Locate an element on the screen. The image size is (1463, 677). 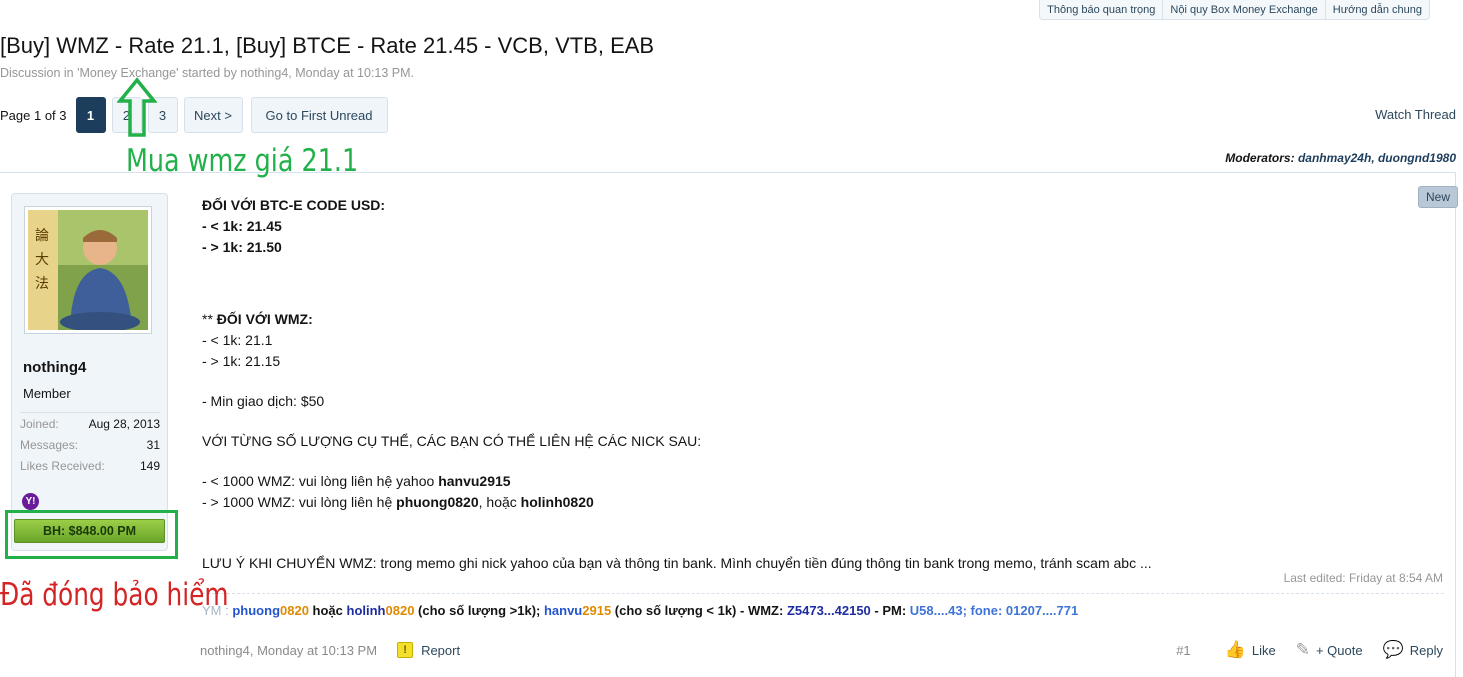
username: nothing4 is located at coordinates (54, 367).